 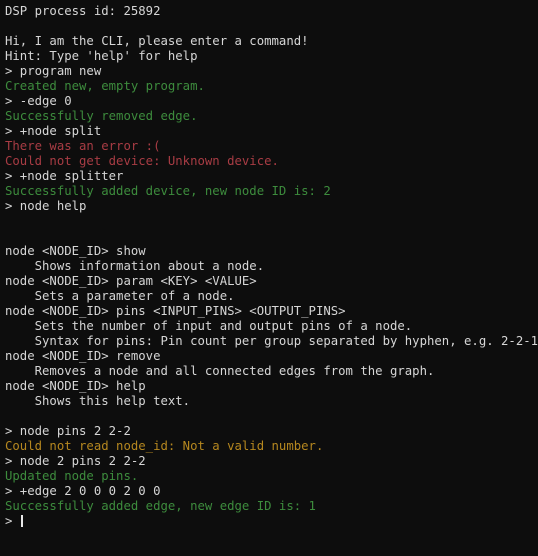 I want to click on terminal-line: node <NODE_ID> remove, so click(x=83, y=356).